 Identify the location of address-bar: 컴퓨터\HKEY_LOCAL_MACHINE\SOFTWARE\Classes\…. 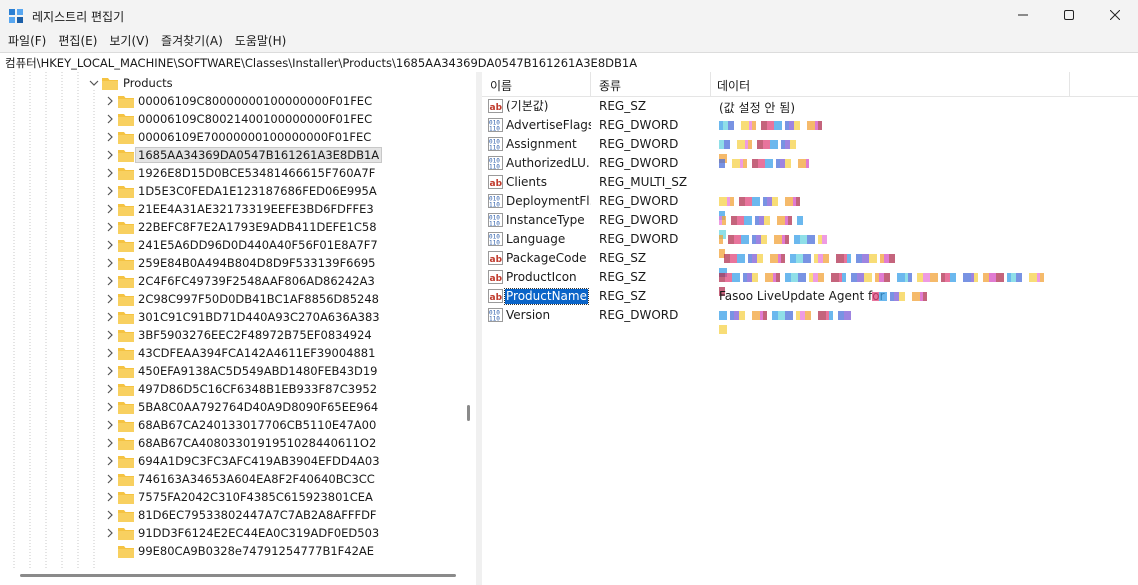
(569, 62).